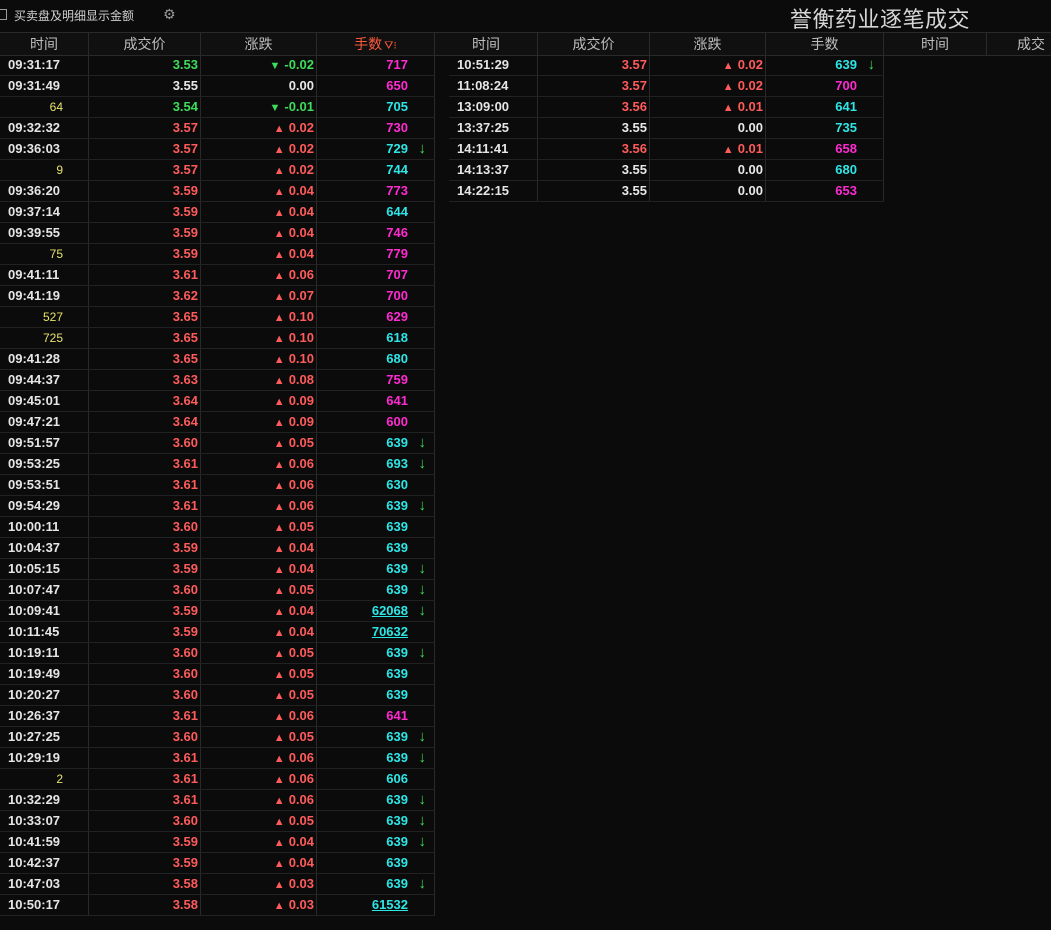 This screenshot has height=930, width=1051. I want to click on table-row: 10:50:17 3.58 ▲ 0.03 61532, so click(217, 905).